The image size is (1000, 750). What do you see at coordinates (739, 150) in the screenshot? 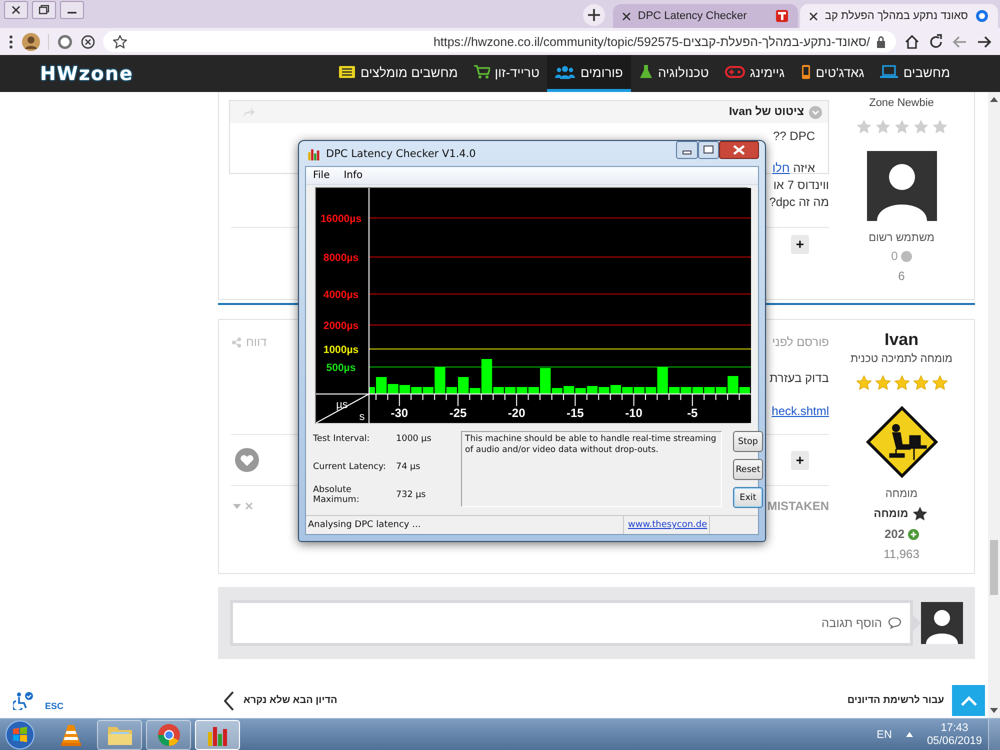
I see `close-button` at bounding box center [739, 150].